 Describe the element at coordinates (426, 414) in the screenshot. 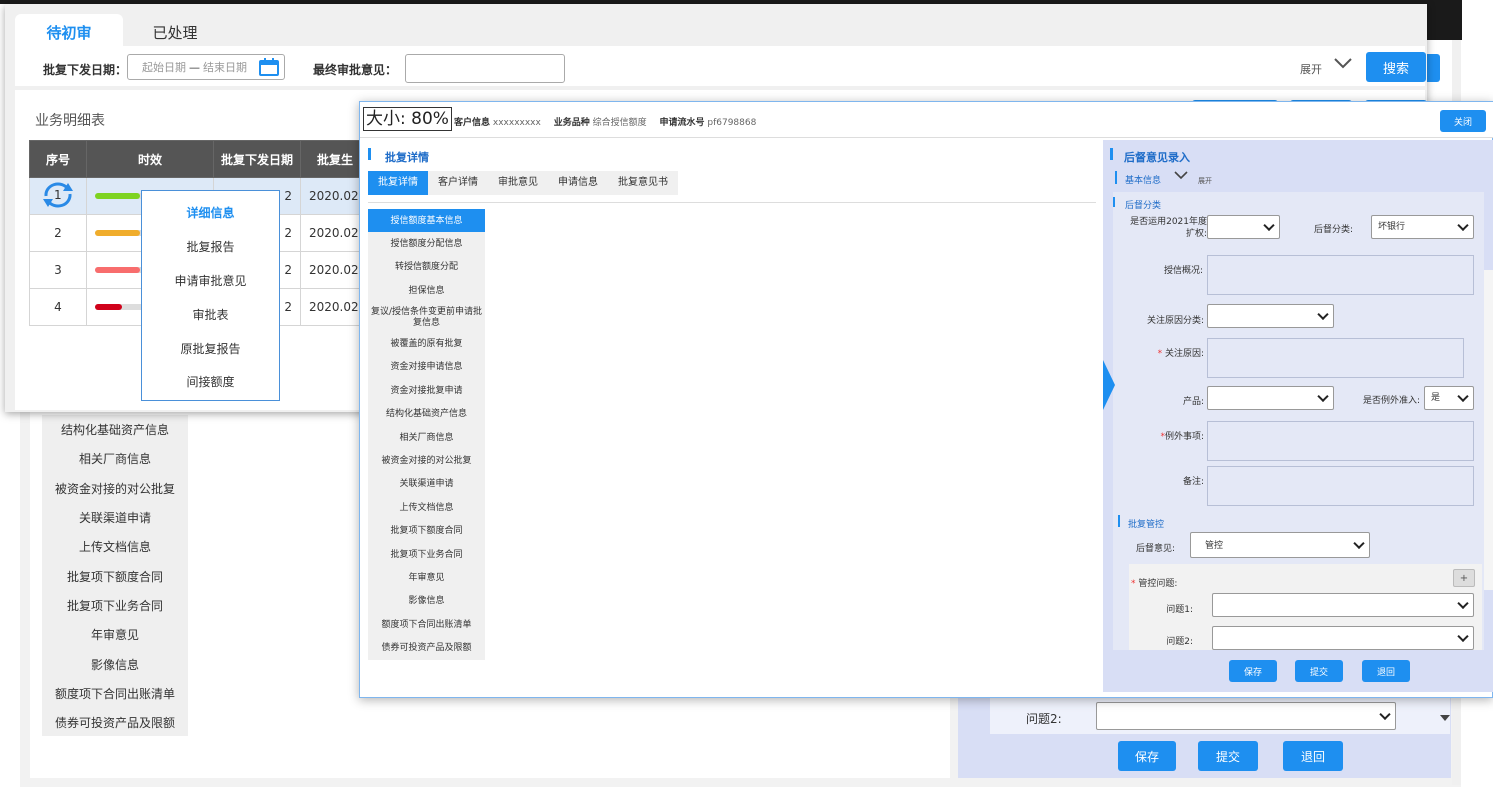

I see `dialog-sidebar-item: 结构化基础资产信息` at that location.